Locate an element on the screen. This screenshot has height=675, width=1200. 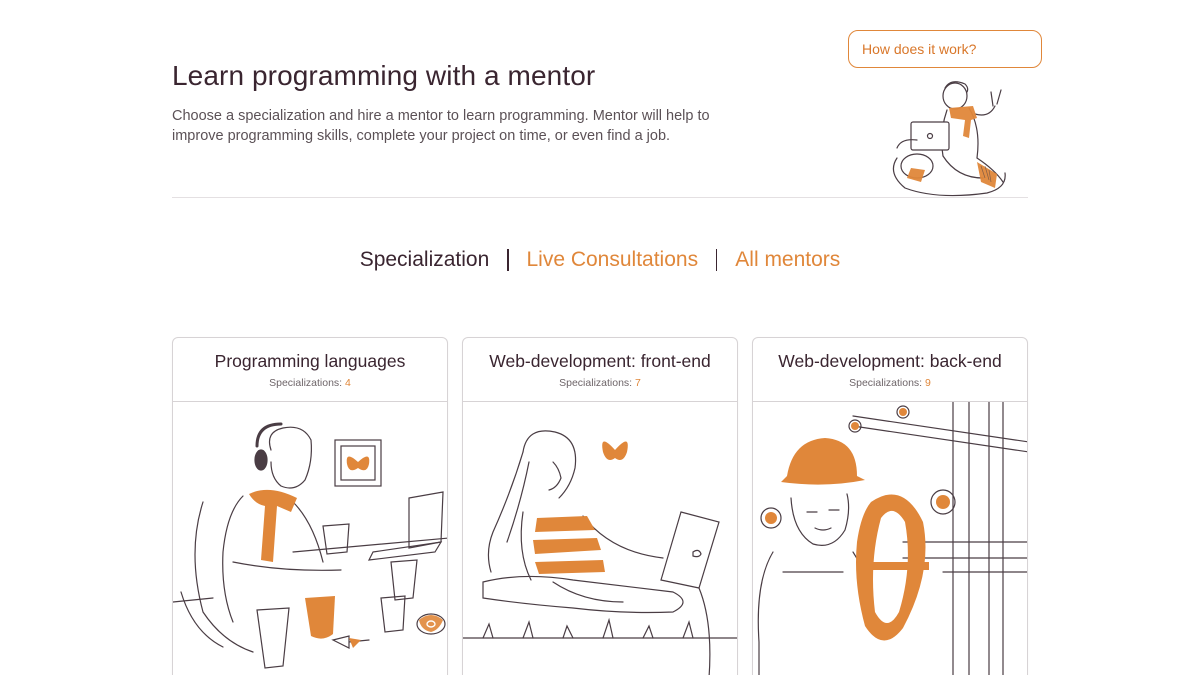
card-specializations-count: Specializations: 7 is located at coordinates (600, 383).